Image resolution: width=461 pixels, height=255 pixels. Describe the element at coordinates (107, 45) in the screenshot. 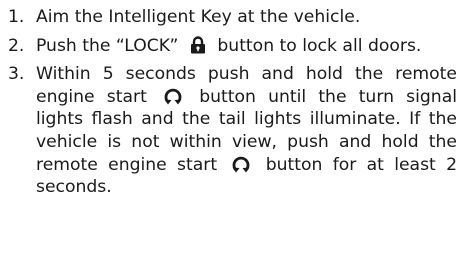

I see `step-text-before: Push the “LOCK”` at that location.